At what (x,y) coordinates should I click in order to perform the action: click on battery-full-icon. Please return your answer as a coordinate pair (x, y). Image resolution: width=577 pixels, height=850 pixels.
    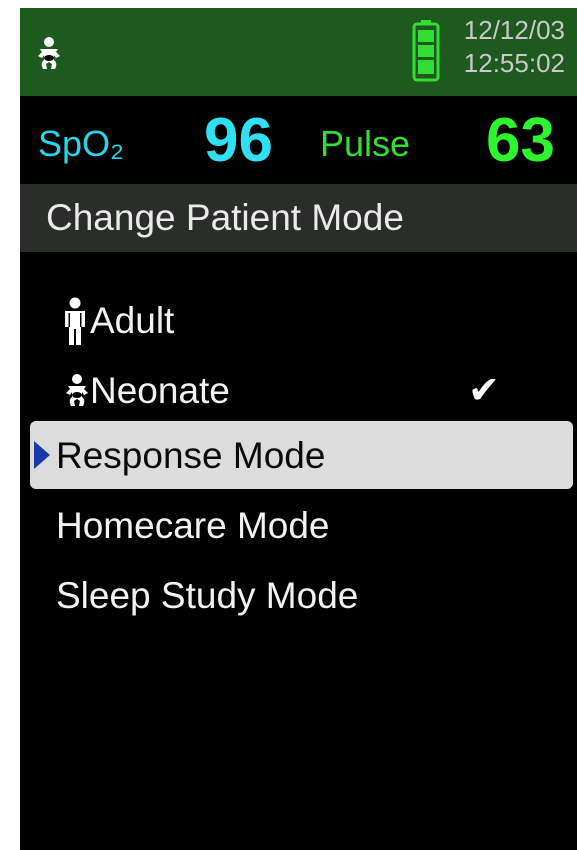
    Looking at the image, I should click on (426, 51).